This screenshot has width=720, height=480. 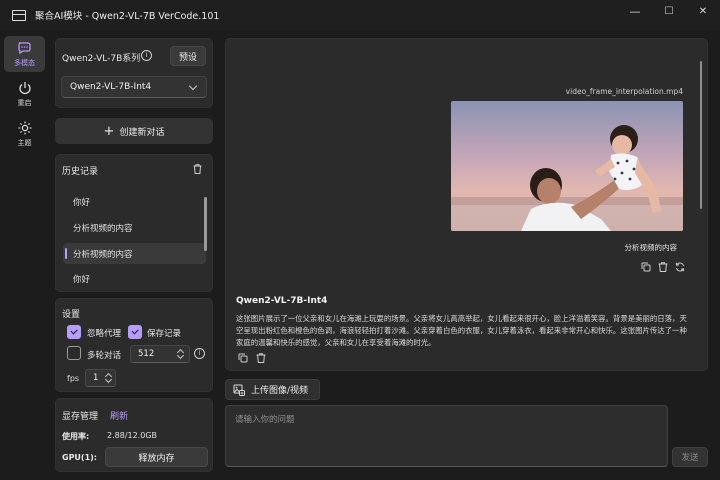 I want to click on fps-stepper: 1, so click(x=100, y=378).